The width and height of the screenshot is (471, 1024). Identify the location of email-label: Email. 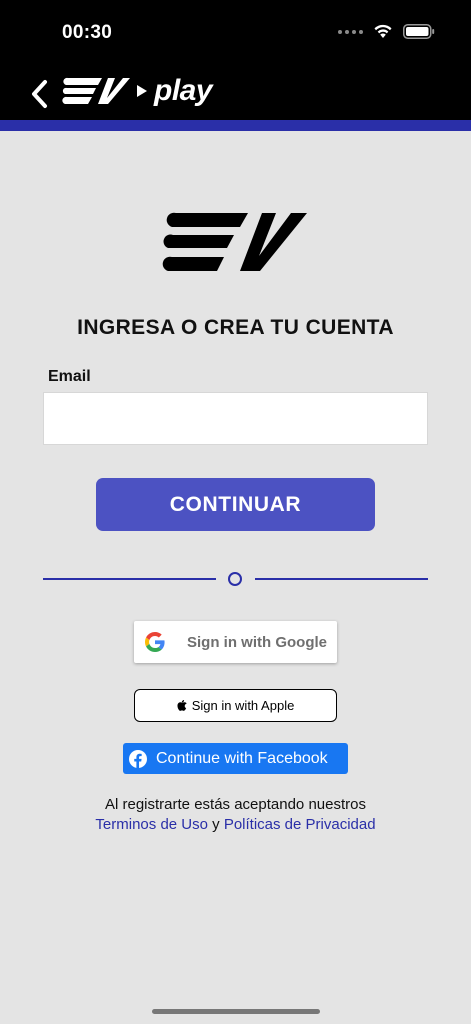
(69, 376).